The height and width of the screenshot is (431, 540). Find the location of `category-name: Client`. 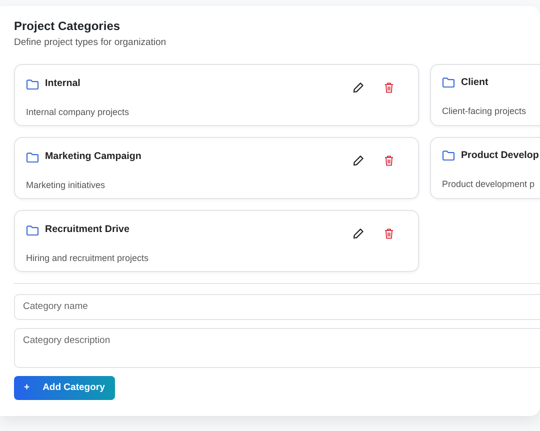

category-name: Client is located at coordinates (474, 83).